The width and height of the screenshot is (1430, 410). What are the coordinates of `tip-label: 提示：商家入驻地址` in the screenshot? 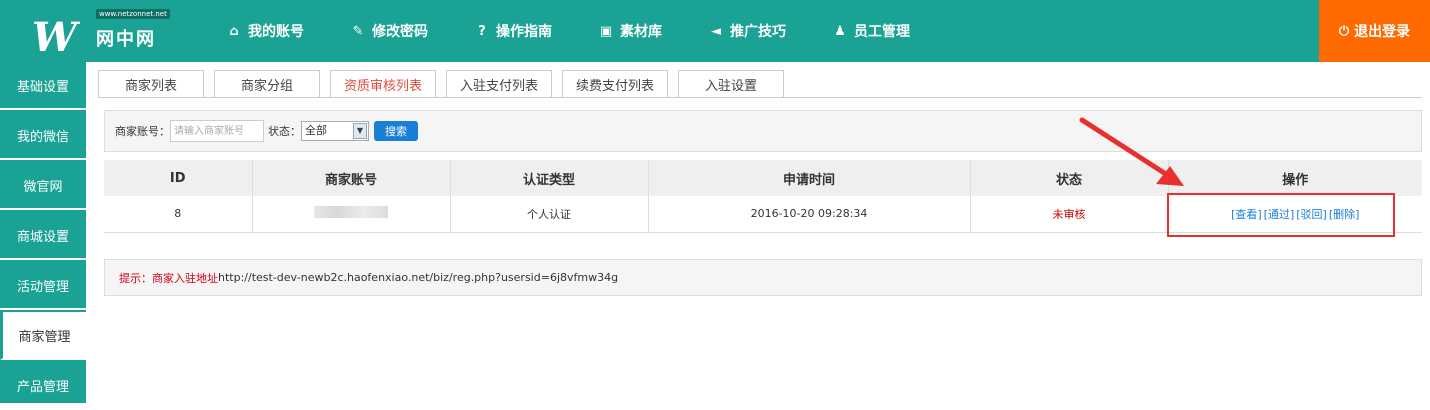 It's located at (168, 278).